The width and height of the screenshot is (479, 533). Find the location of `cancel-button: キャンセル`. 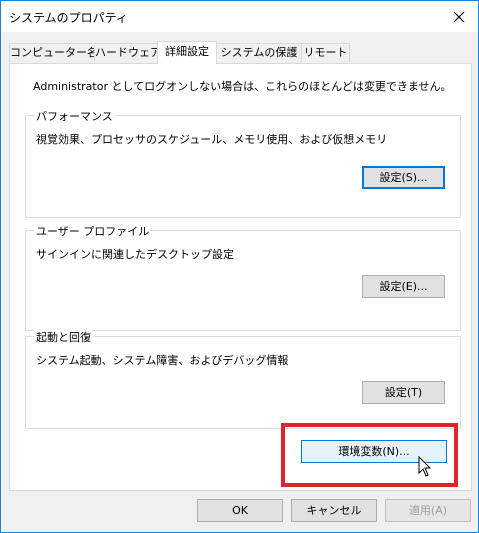

cancel-button: キャンセル is located at coordinates (334, 510).